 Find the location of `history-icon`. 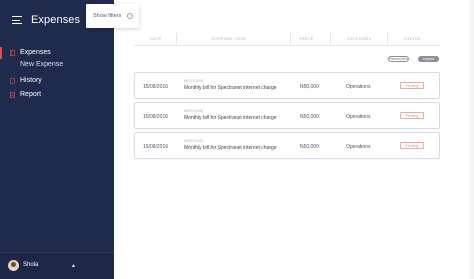

history-icon is located at coordinates (12, 81).